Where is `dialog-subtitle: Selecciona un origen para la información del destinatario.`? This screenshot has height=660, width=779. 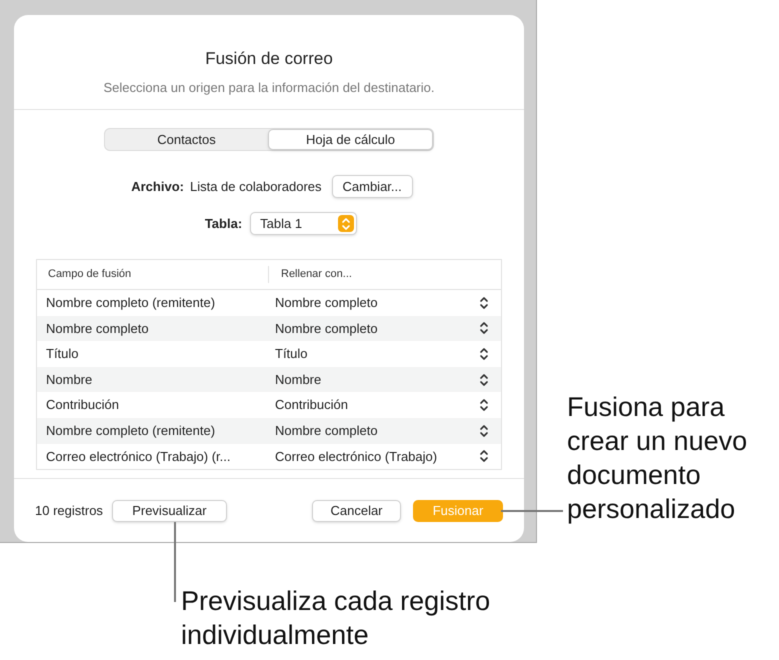 dialog-subtitle: Selecciona un origen para la información del destinatario. is located at coordinates (269, 87).